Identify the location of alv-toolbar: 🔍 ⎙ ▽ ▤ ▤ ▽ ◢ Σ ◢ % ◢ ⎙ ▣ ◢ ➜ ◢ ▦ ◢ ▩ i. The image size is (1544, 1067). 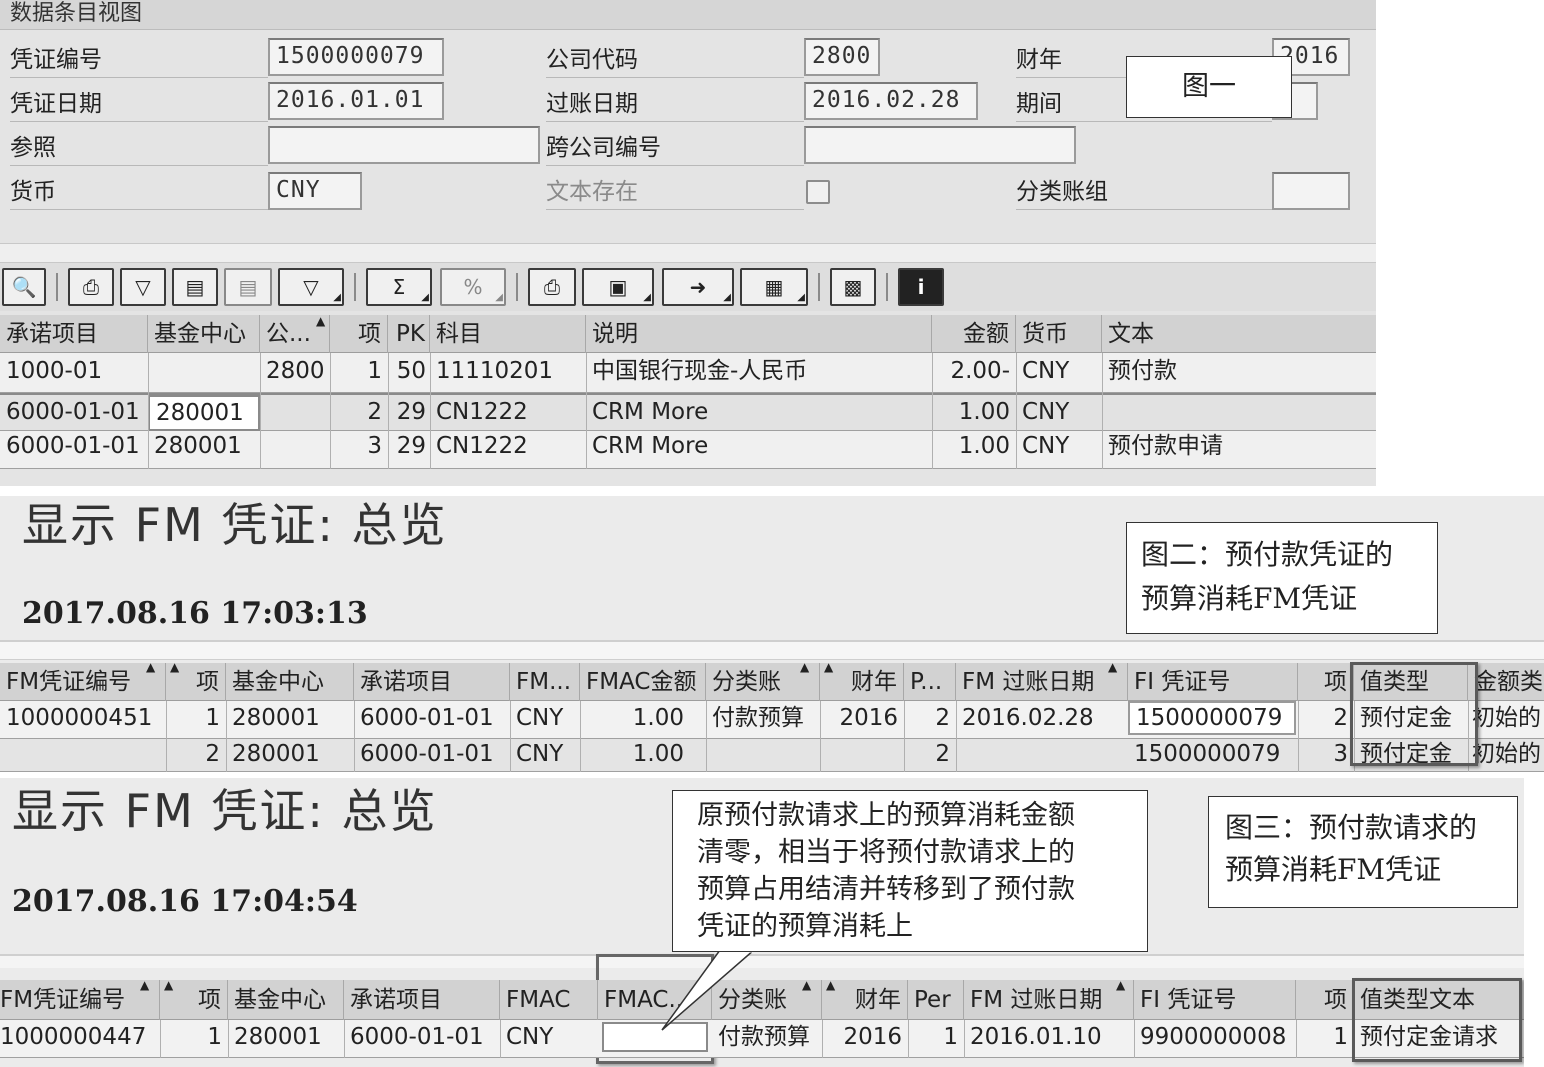
(688, 287).